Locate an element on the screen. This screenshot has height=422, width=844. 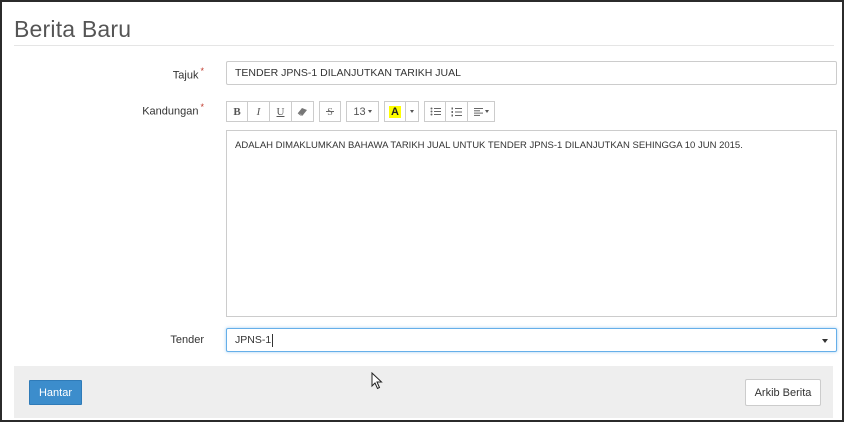
font-color-group: A is located at coordinates (401, 111).